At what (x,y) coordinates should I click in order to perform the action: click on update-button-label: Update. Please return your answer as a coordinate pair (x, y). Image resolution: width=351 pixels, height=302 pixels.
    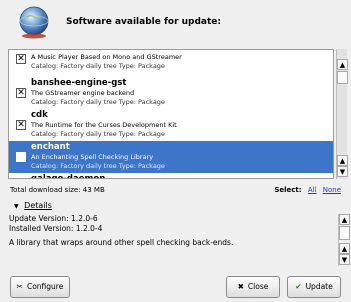
    Looking at the image, I should click on (319, 286).